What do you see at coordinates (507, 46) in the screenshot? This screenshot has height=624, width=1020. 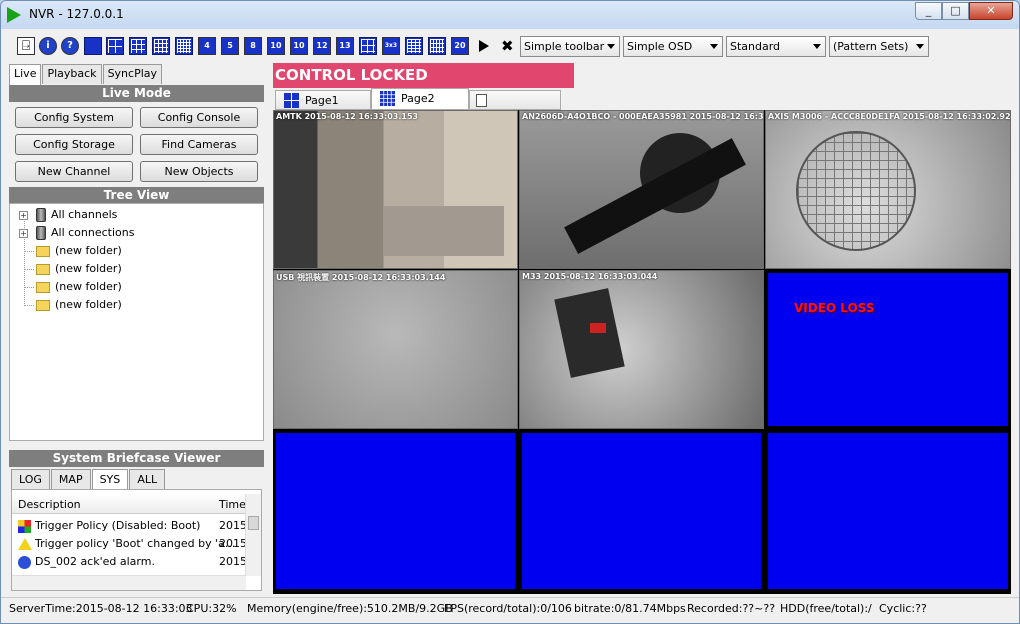 I see `stop-x-icon: ✖` at bounding box center [507, 46].